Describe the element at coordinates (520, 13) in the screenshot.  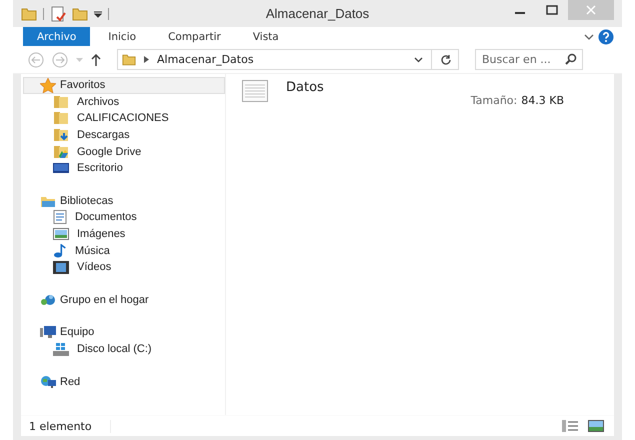
I see `minimize-icon` at that location.